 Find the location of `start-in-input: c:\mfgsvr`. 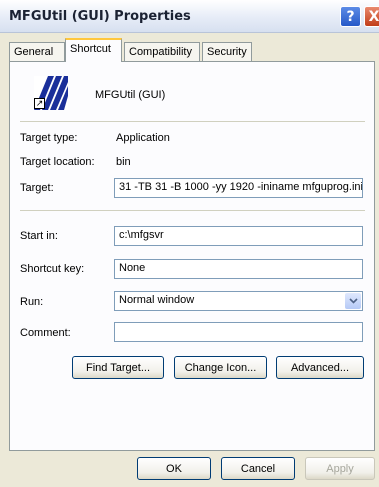

start-in-input: c:\mfgsvr is located at coordinates (238, 236).